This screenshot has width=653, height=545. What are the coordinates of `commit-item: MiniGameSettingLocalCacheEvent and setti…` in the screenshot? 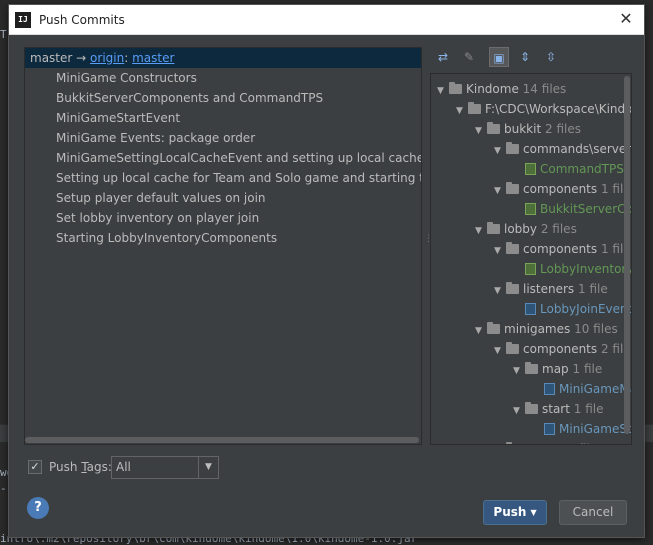 It's located at (223, 158).